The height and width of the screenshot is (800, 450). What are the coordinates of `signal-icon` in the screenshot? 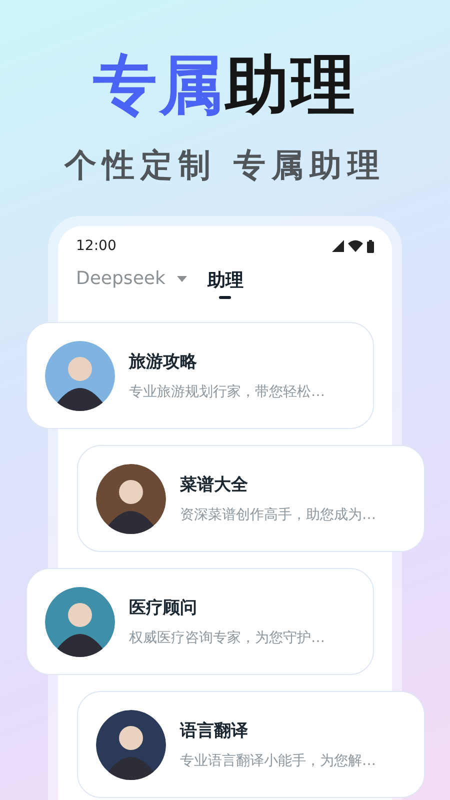 It's located at (338, 246).